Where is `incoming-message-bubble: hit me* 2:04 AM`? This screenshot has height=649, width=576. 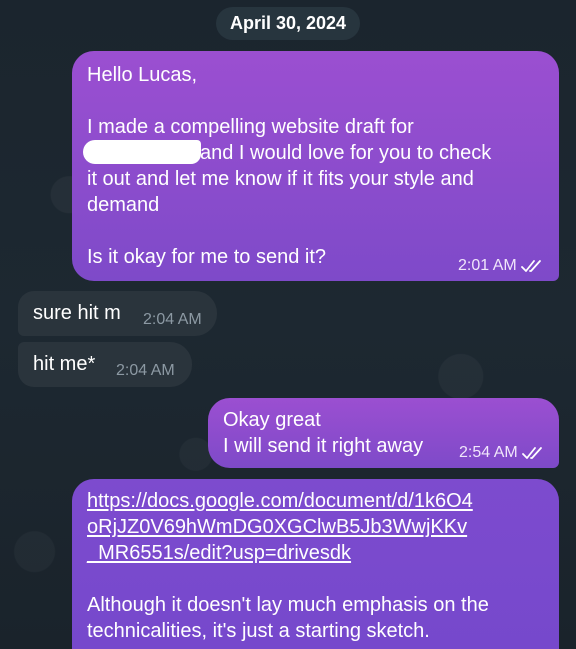
incoming-message-bubble: hit me* 2:04 AM is located at coordinates (105, 364).